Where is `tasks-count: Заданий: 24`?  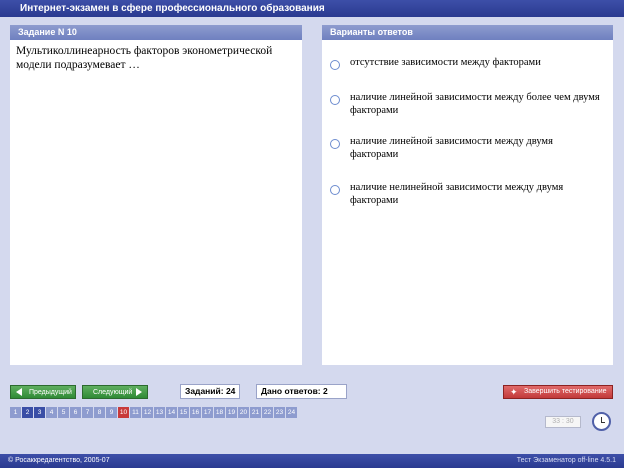
tasks-count: Заданий: 24 is located at coordinates (210, 391).